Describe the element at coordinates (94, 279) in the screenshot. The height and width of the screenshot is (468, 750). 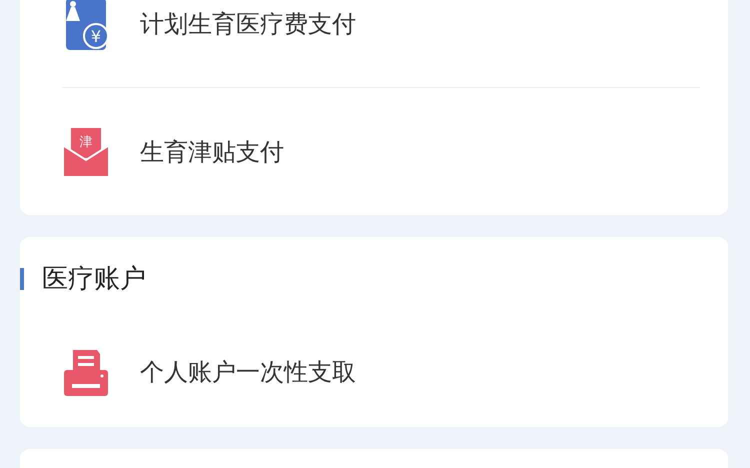
I see `section-title: 医疗账户` at that location.